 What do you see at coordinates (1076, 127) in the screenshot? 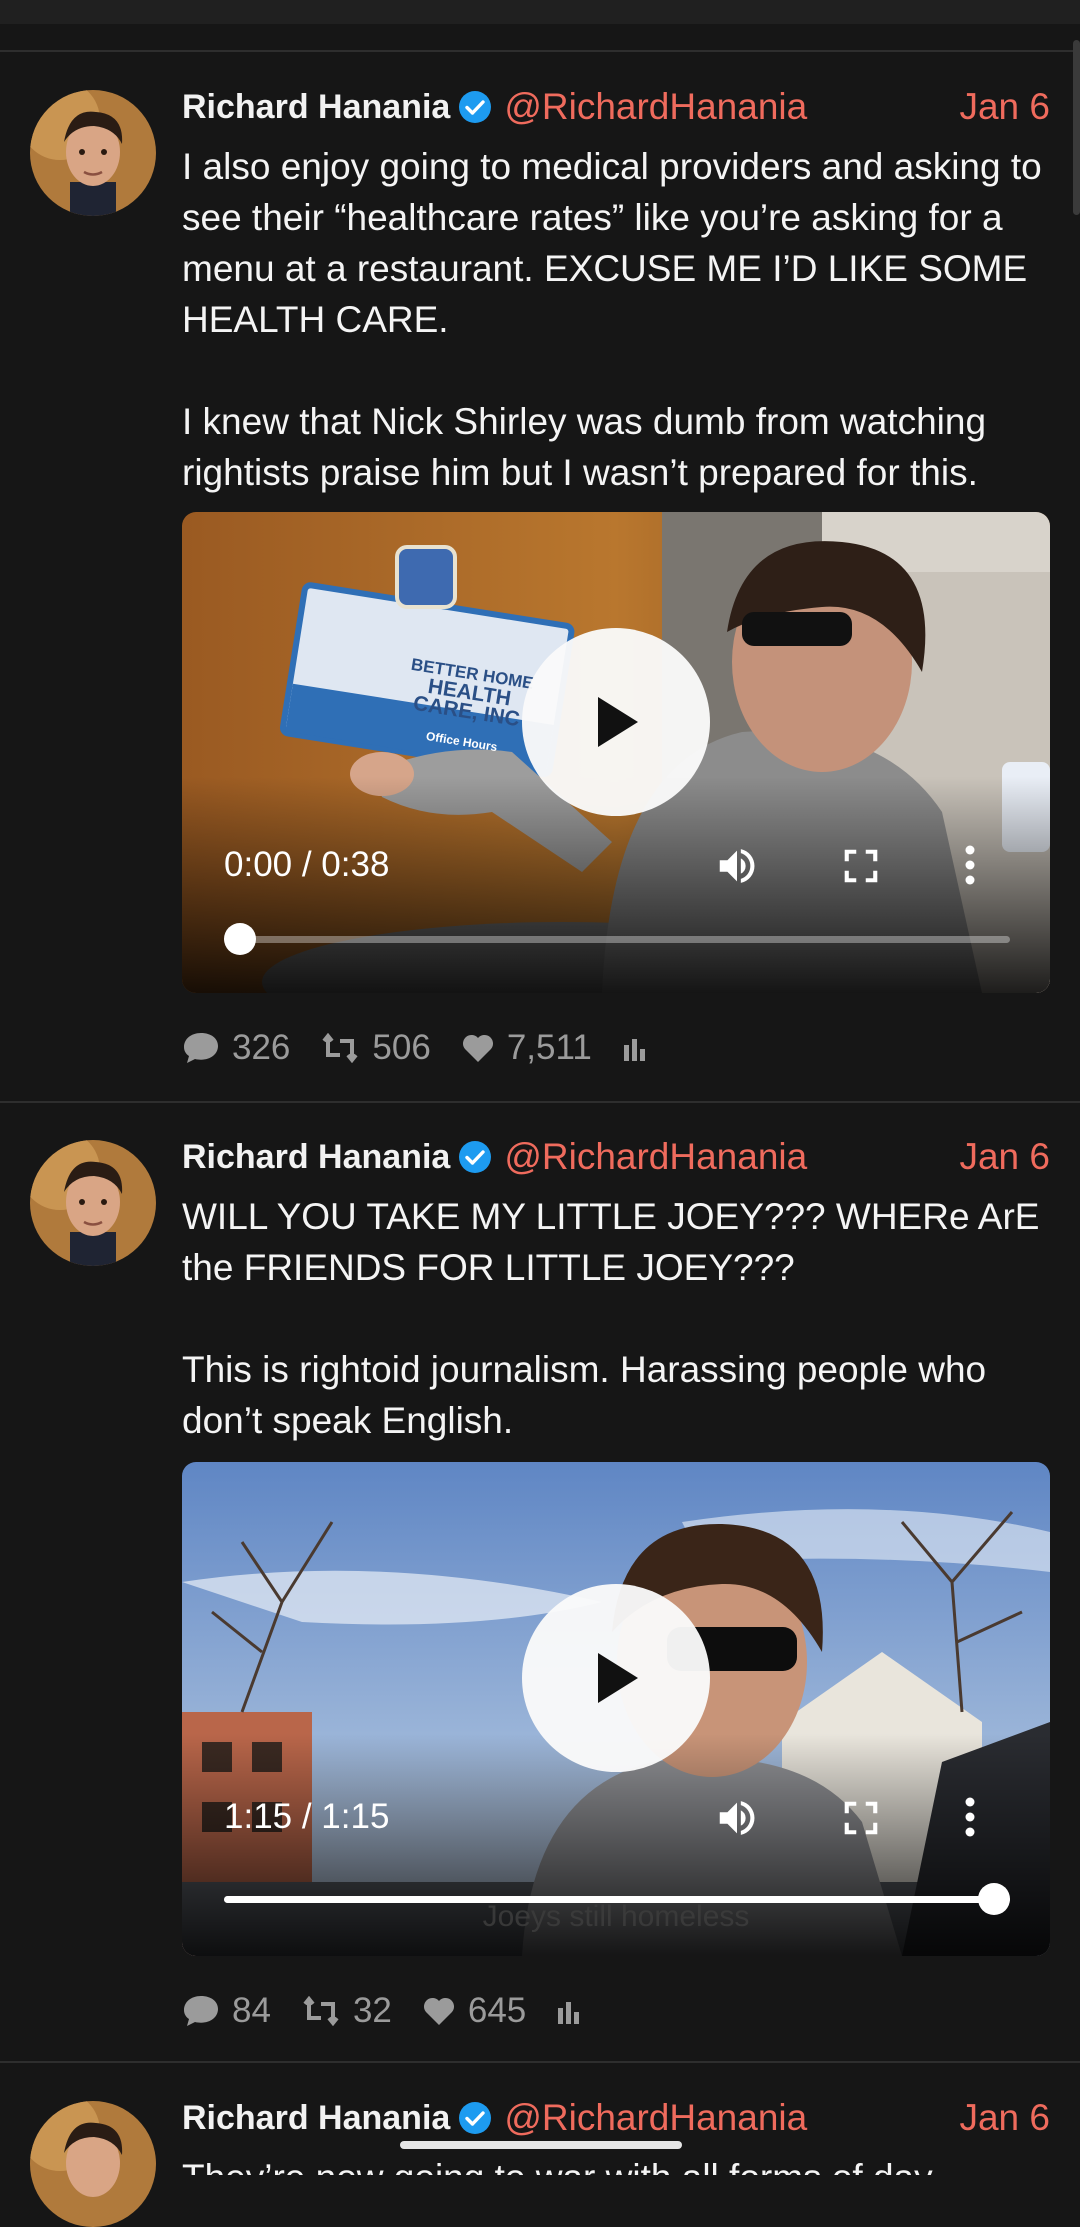
I see `scrollbar` at bounding box center [1076, 127].